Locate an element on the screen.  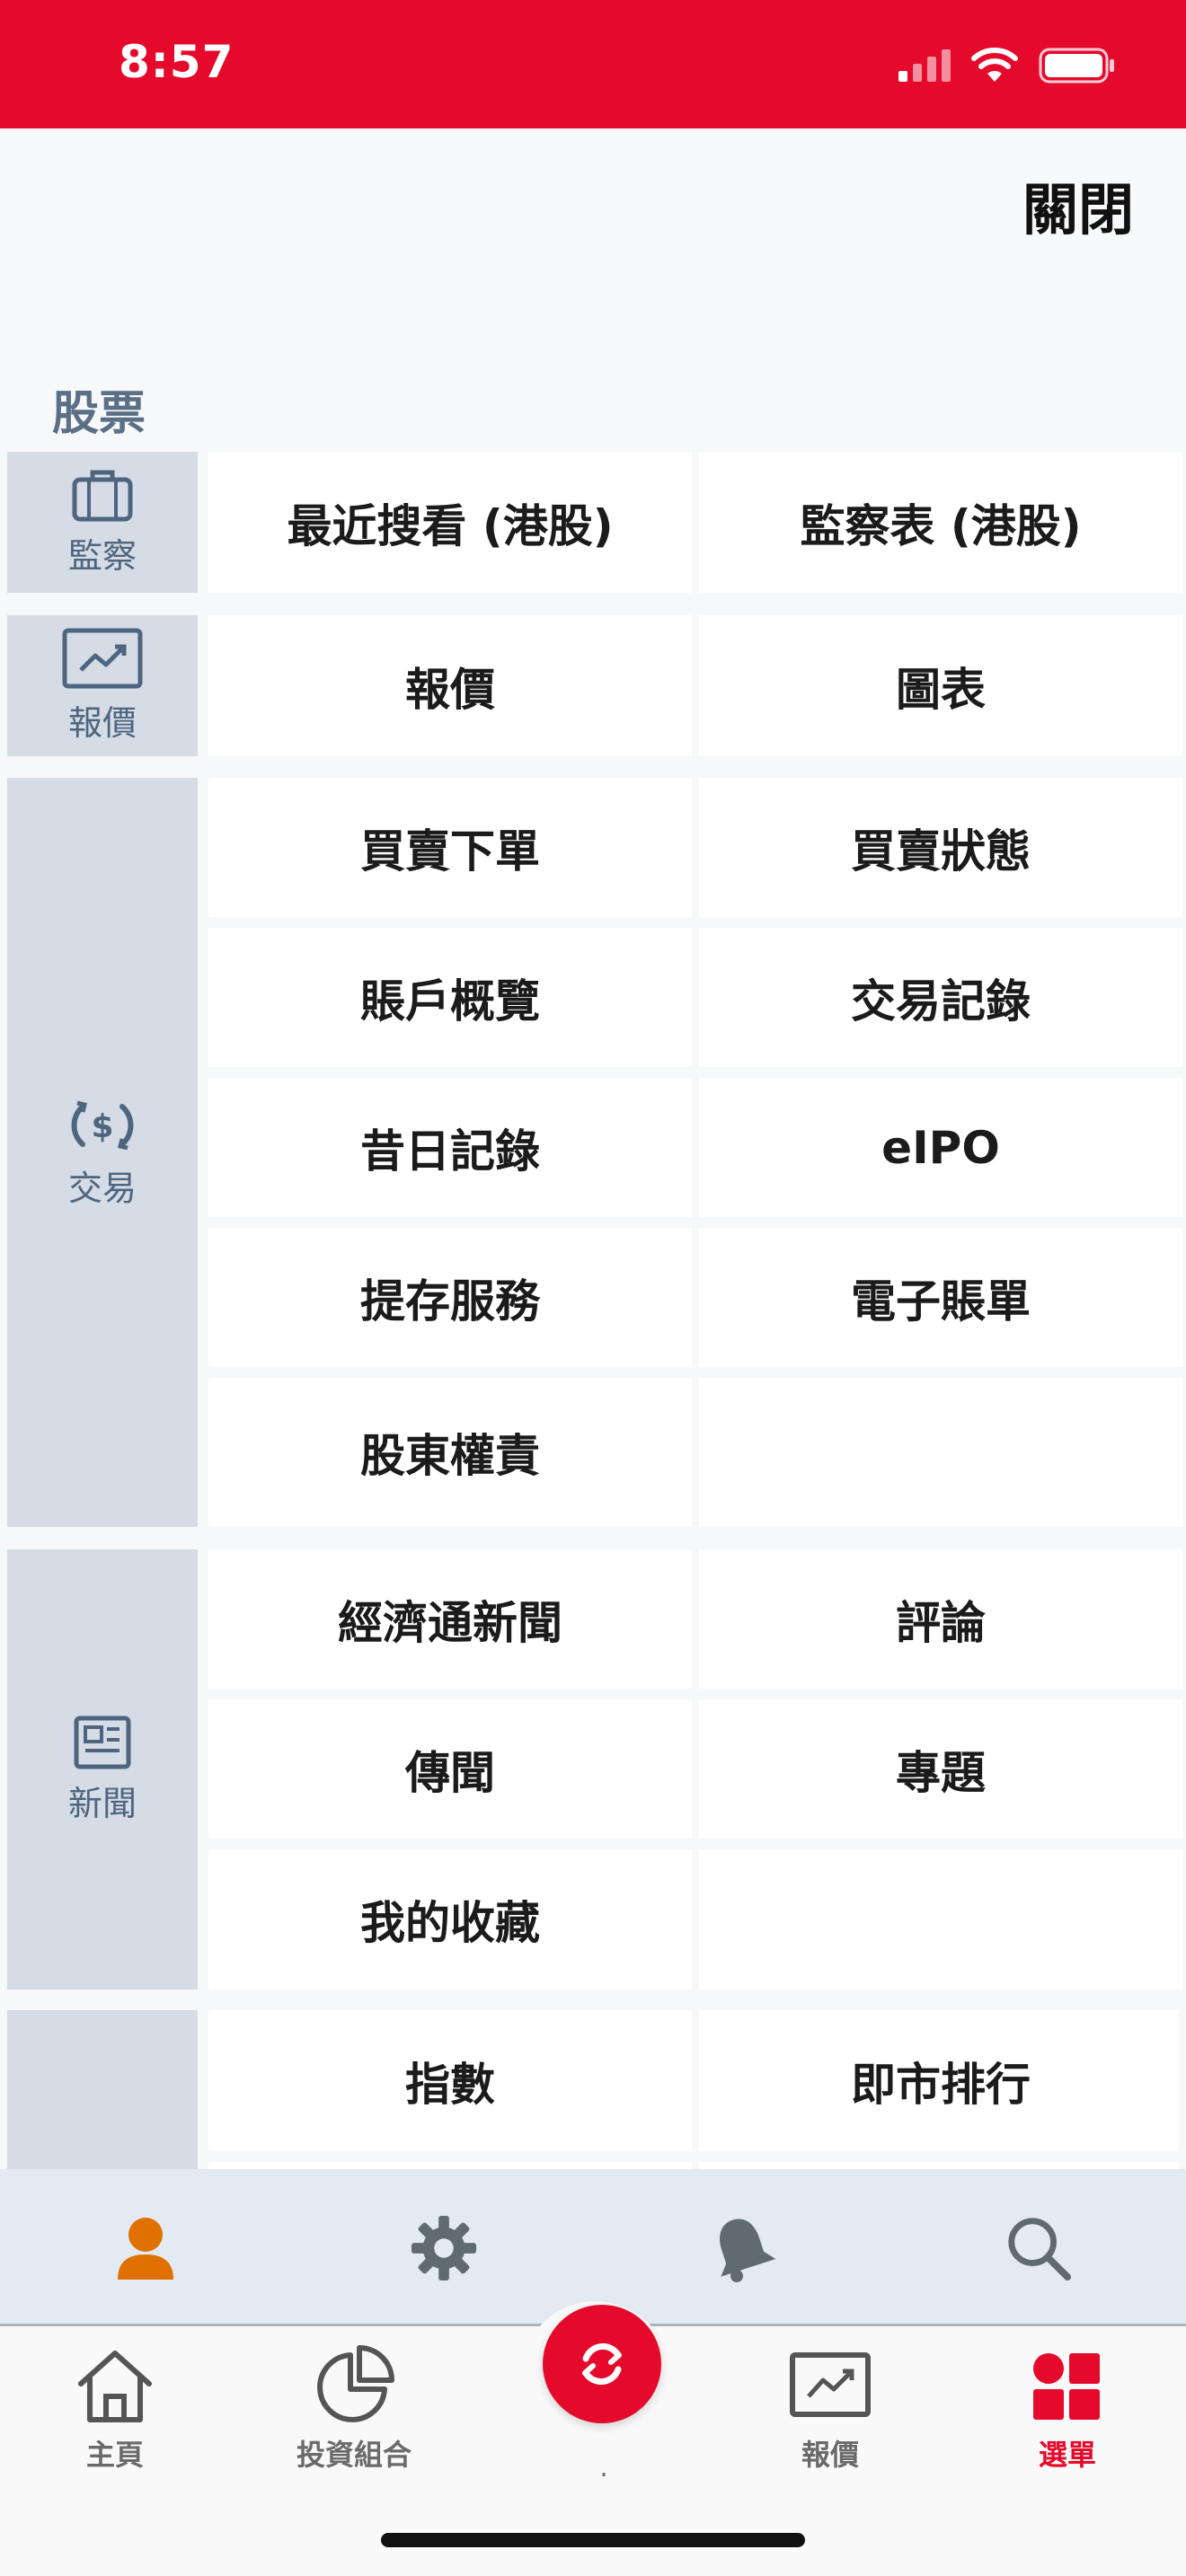
nav-quote: 報價 is located at coordinates (830, 2409).